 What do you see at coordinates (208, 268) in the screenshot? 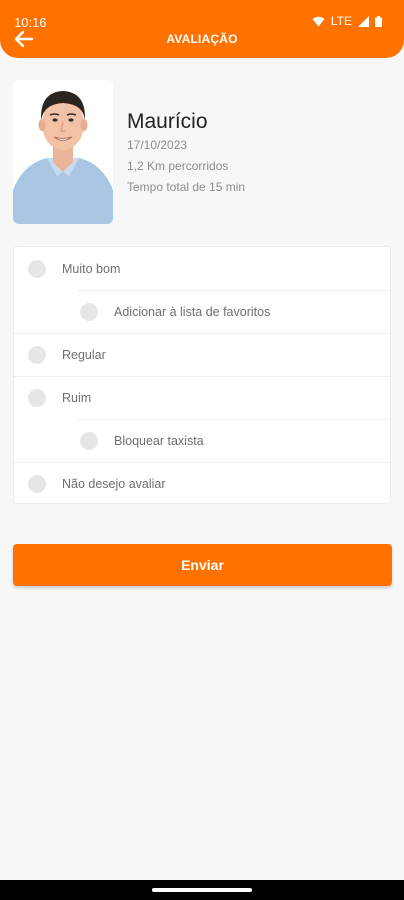
I see `rating-option-muito-bom: Muito bom` at bounding box center [208, 268].